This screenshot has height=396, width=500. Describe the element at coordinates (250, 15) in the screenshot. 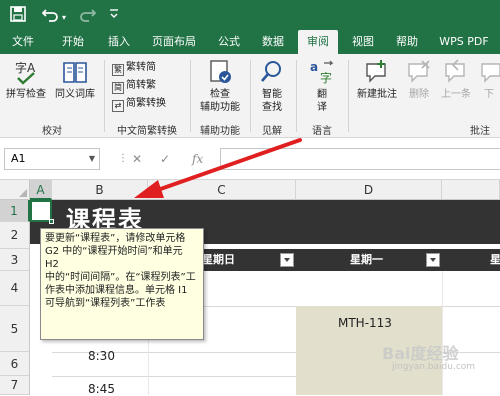

I see `quick-access-toolbar: ▾` at that location.